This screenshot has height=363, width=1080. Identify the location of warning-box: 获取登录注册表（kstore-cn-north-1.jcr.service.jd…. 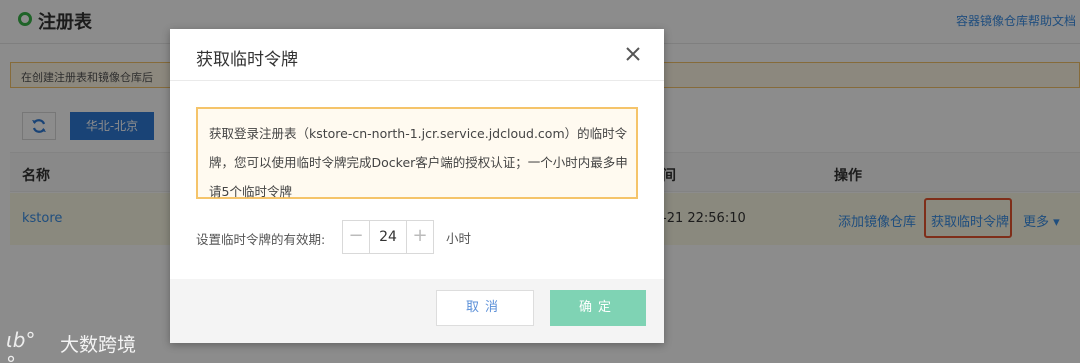
(417, 153).